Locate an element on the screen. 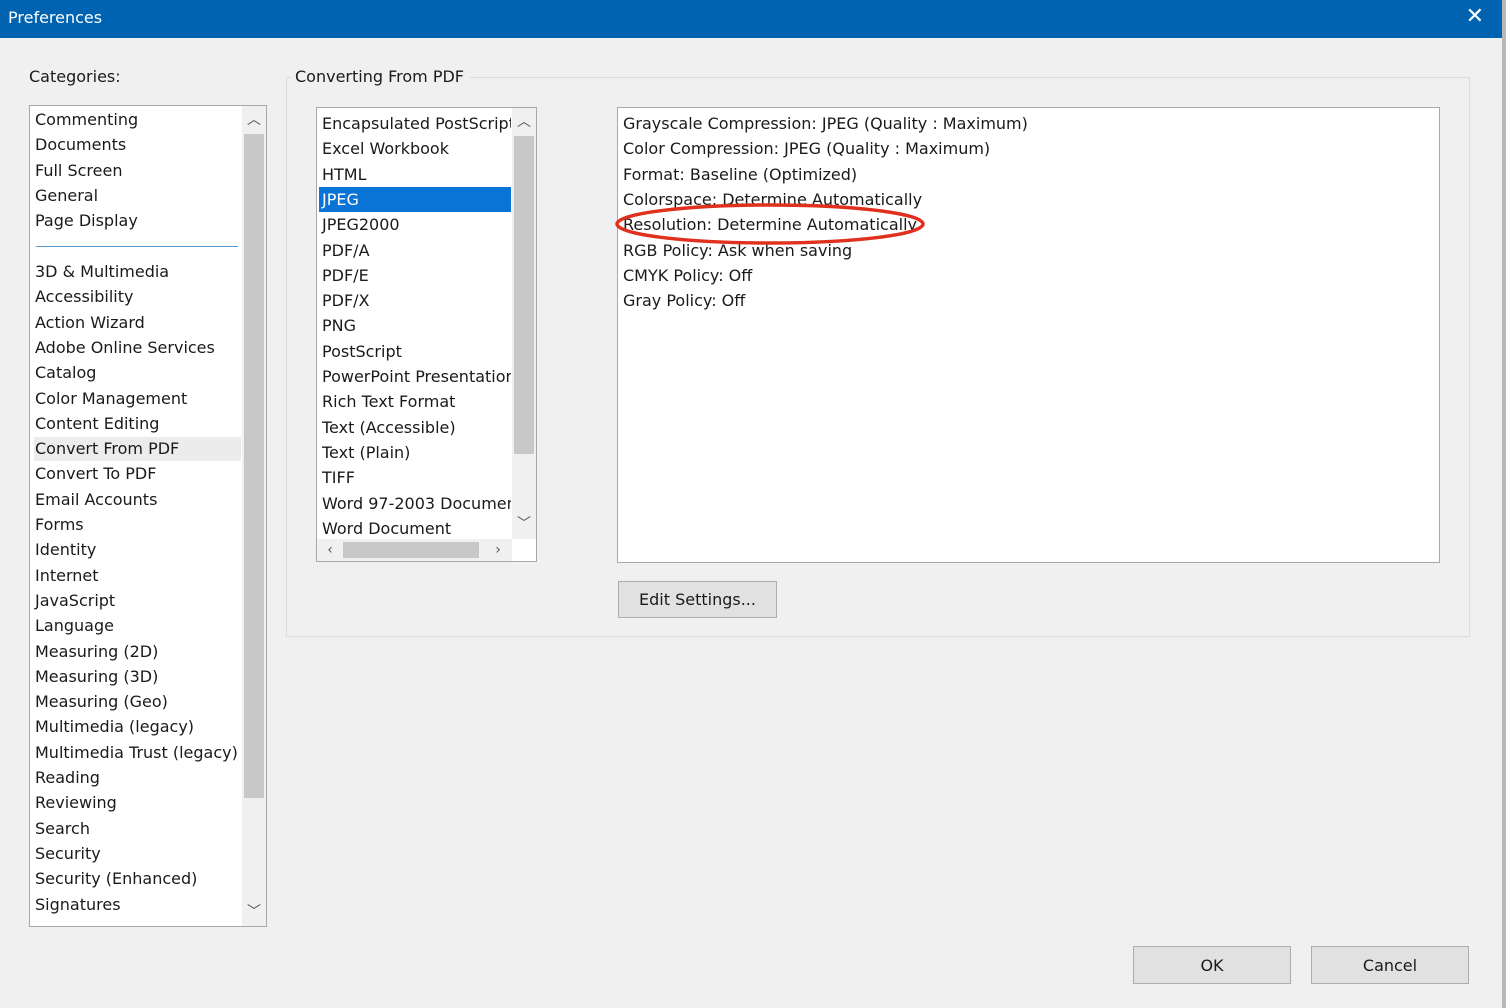 The height and width of the screenshot is (1008, 1506). format-item: HTML is located at coordinates (415, 174).